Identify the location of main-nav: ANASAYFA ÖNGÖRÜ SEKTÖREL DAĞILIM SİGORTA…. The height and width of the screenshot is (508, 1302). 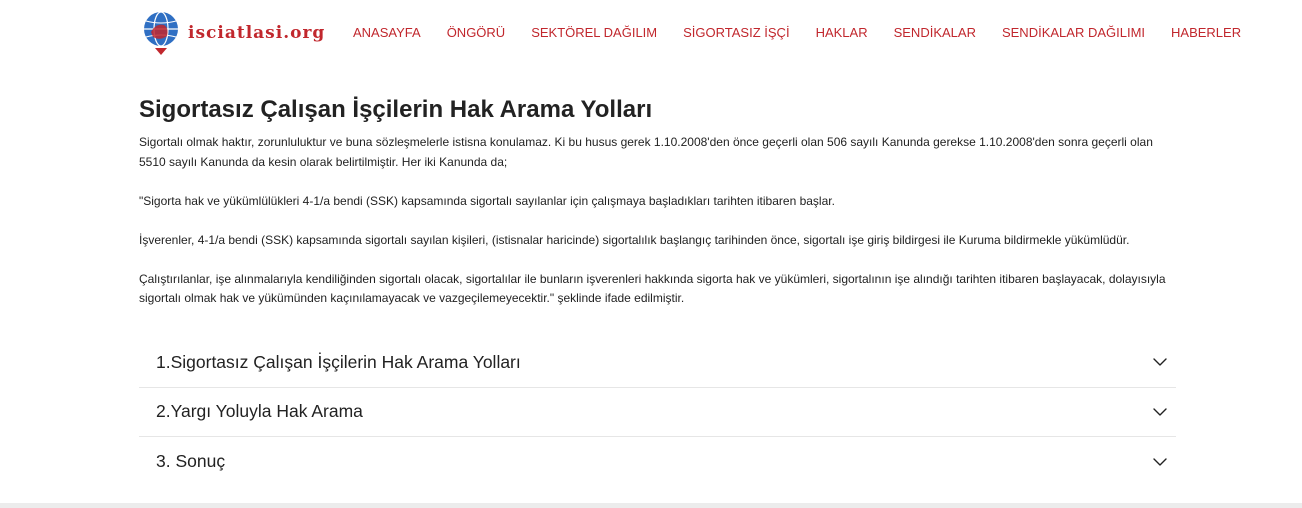
(797, 33).